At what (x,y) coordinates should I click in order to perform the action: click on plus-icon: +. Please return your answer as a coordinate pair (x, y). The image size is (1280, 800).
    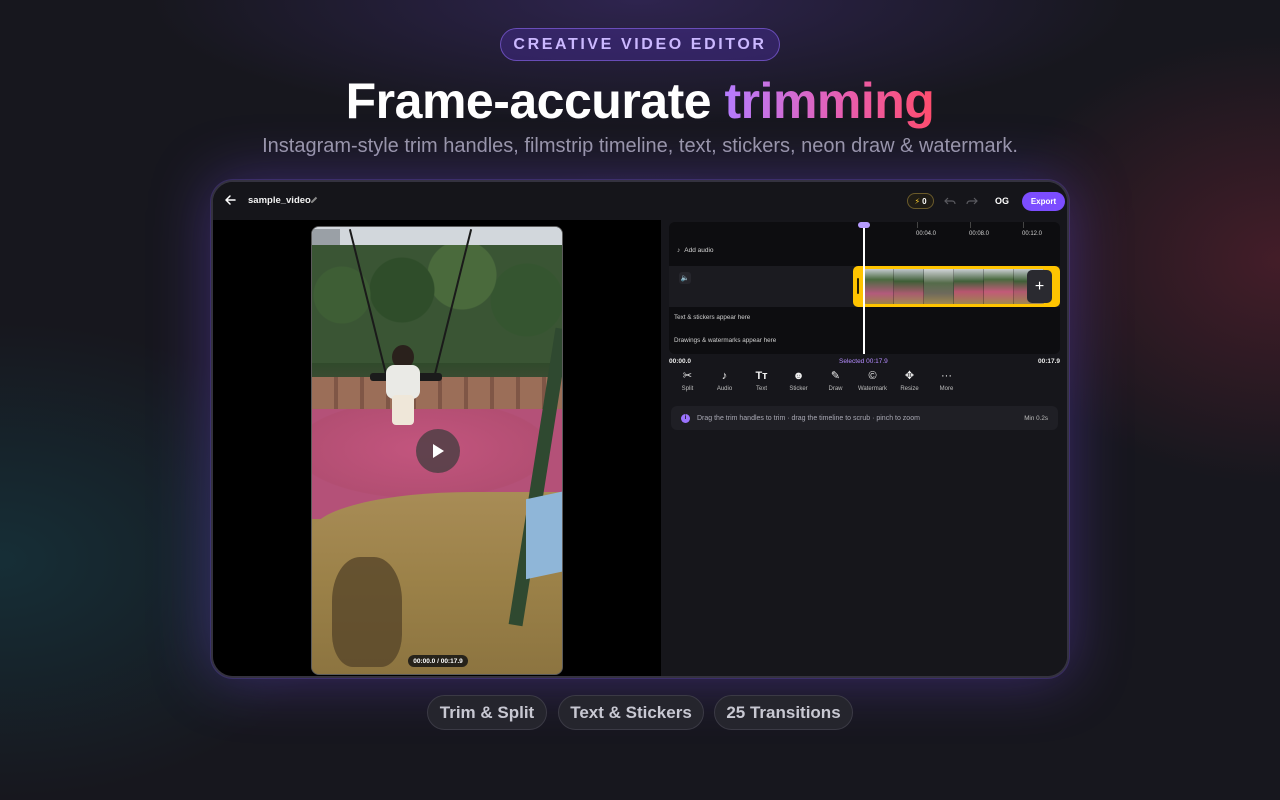
    Looking at the image, I should click on (1039, 286).